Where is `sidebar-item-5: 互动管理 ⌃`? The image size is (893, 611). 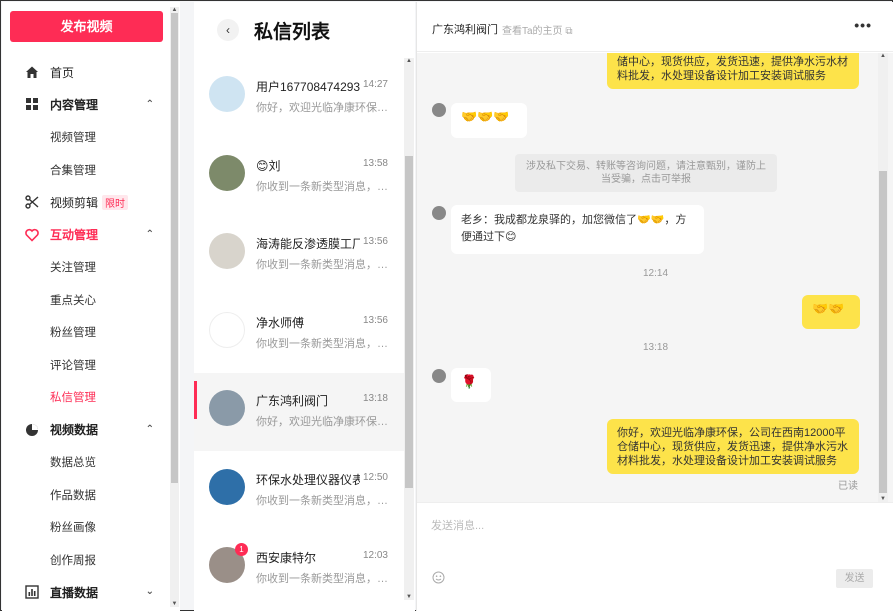
sidebar-item-5: 互动管理 ⌃ is located at coordinates (85, 235).